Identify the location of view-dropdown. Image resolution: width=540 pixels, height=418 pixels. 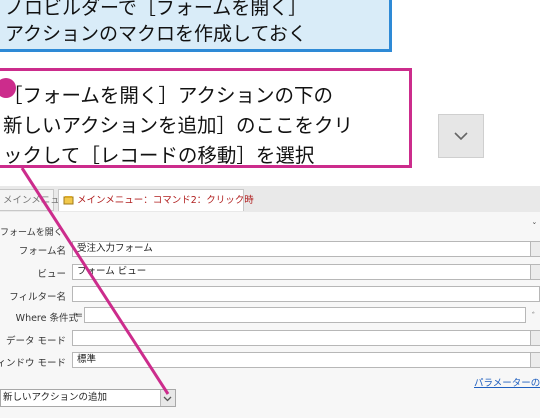
(535, 272).